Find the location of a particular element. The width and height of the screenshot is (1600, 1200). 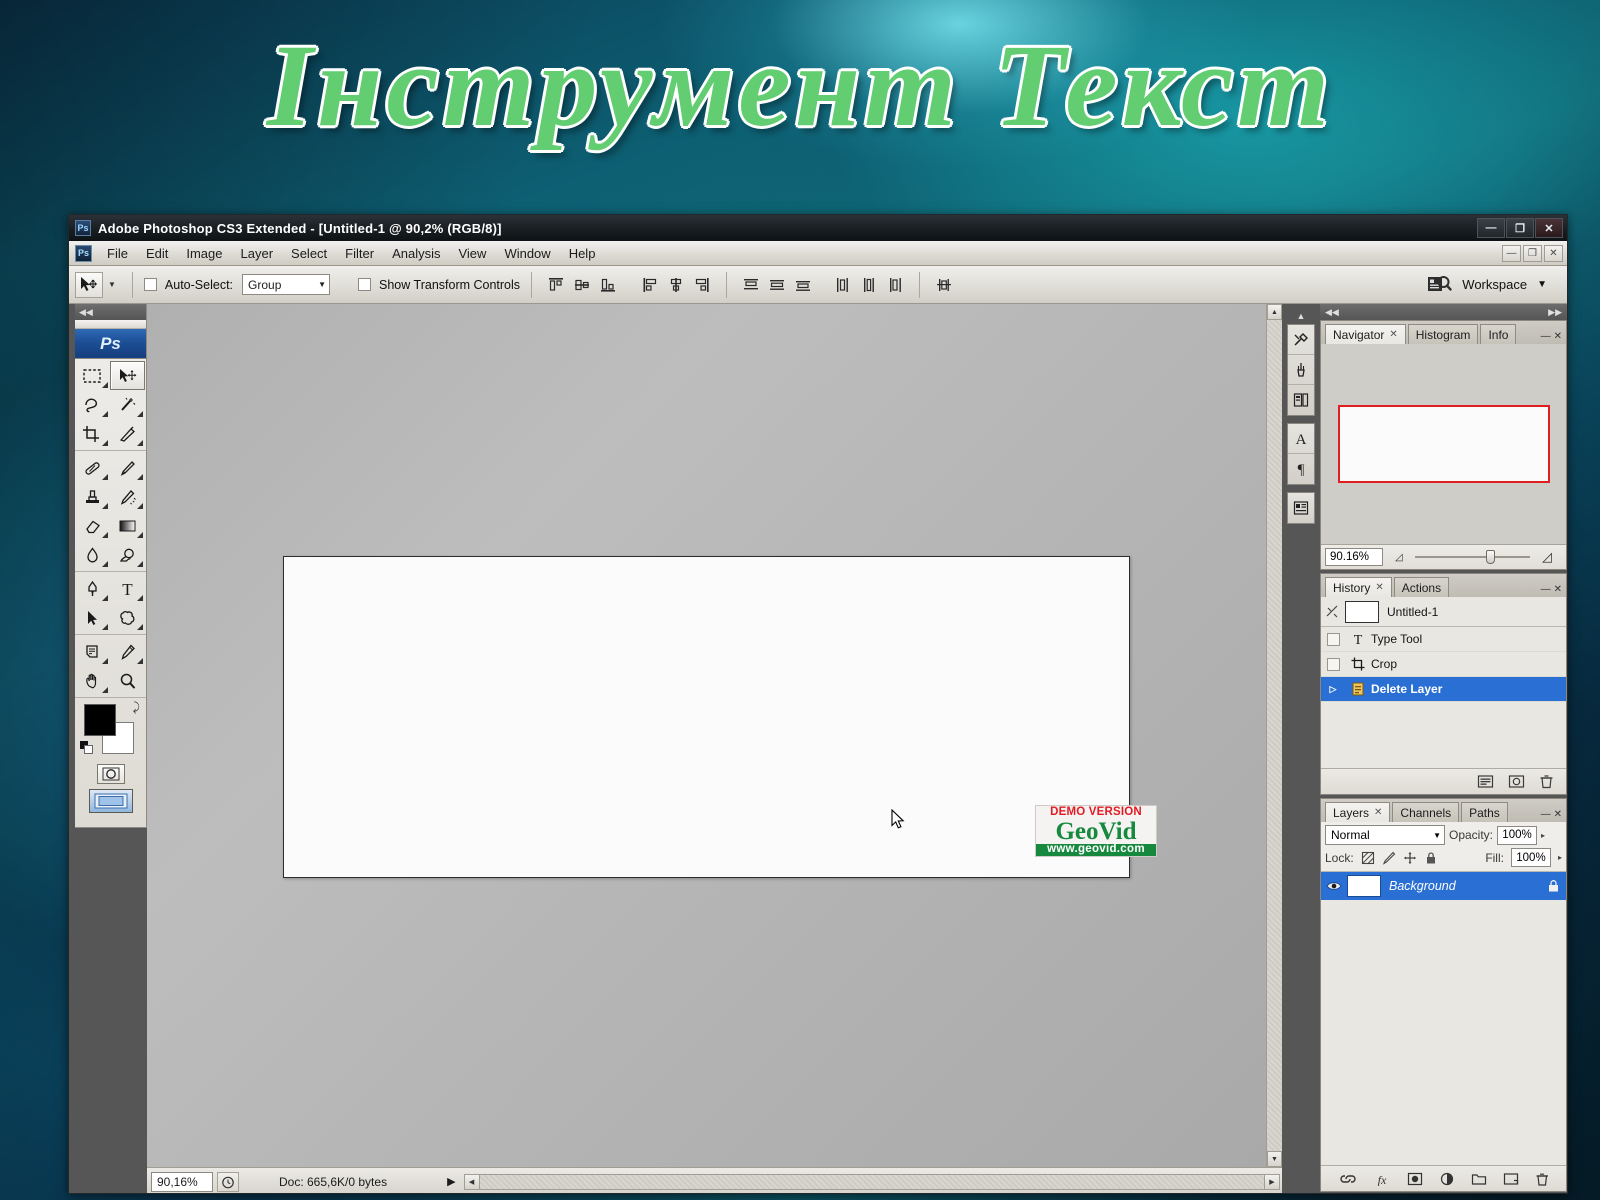

canvas-horizontal-scrollbar: ◀ ▶ is located at coordinates (871, 1181).